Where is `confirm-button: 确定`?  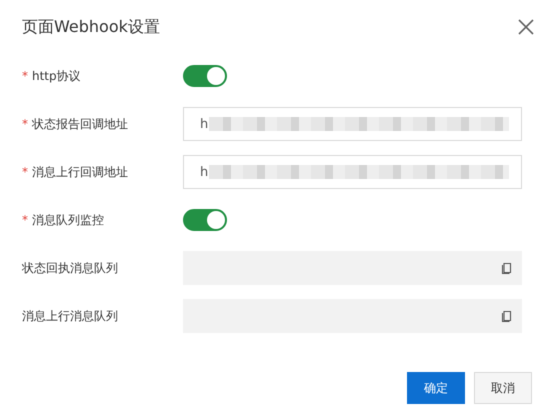 confirm-button: 确定 is located at coordinates (436, 388).